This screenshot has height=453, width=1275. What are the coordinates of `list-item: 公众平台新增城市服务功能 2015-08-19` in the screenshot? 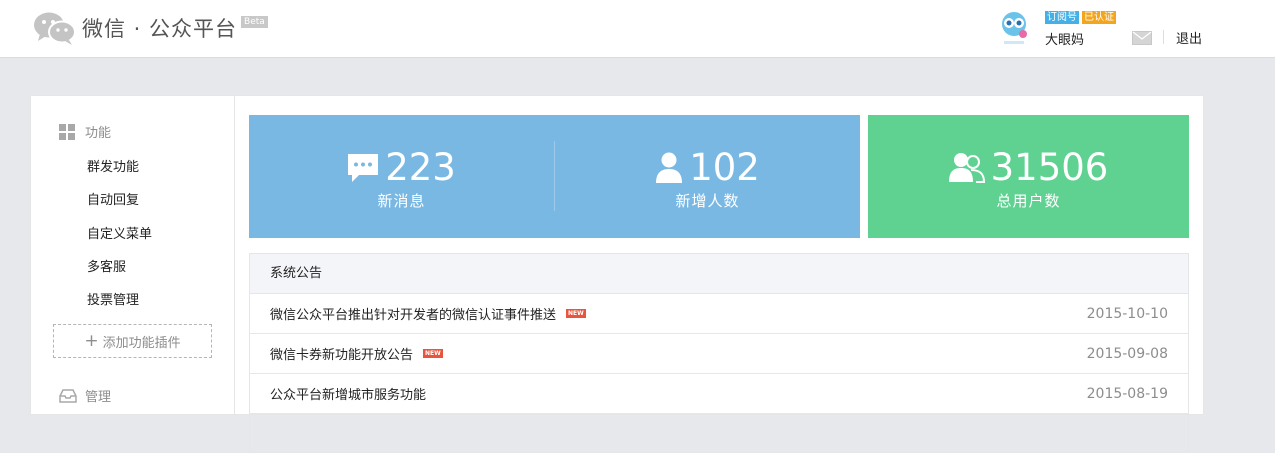 It's located at (719, 394).